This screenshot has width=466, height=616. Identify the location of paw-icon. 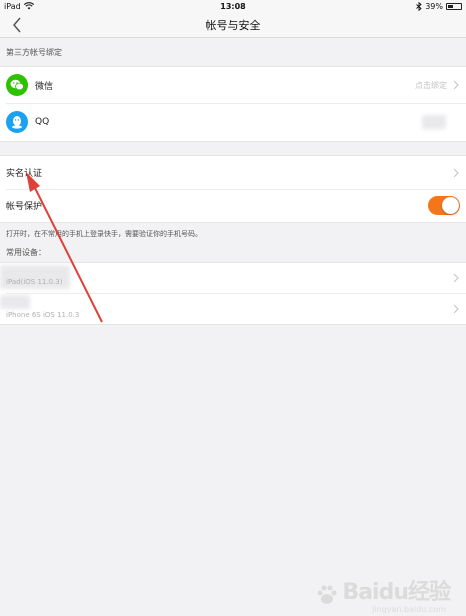
(327, 594).